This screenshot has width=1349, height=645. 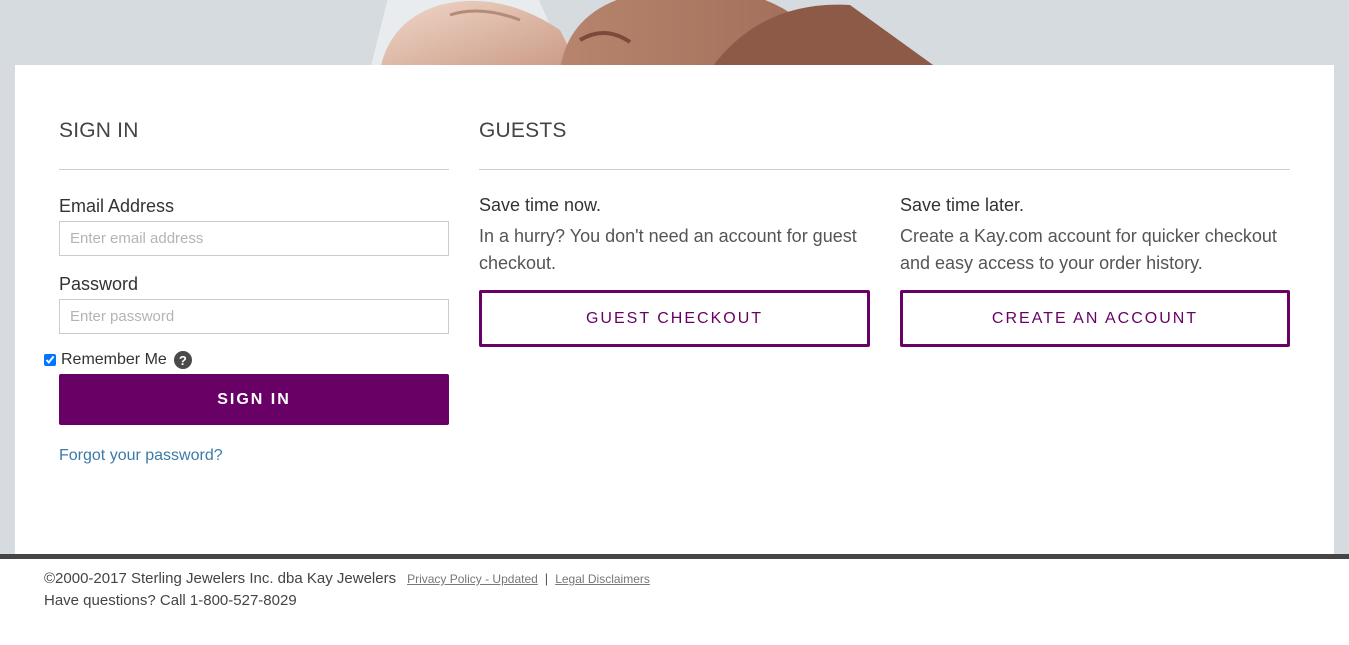 What do you see at coordinates (182, 360) in the screenshot?
I see `help-icon: ?` at bounding box center [182, 360].